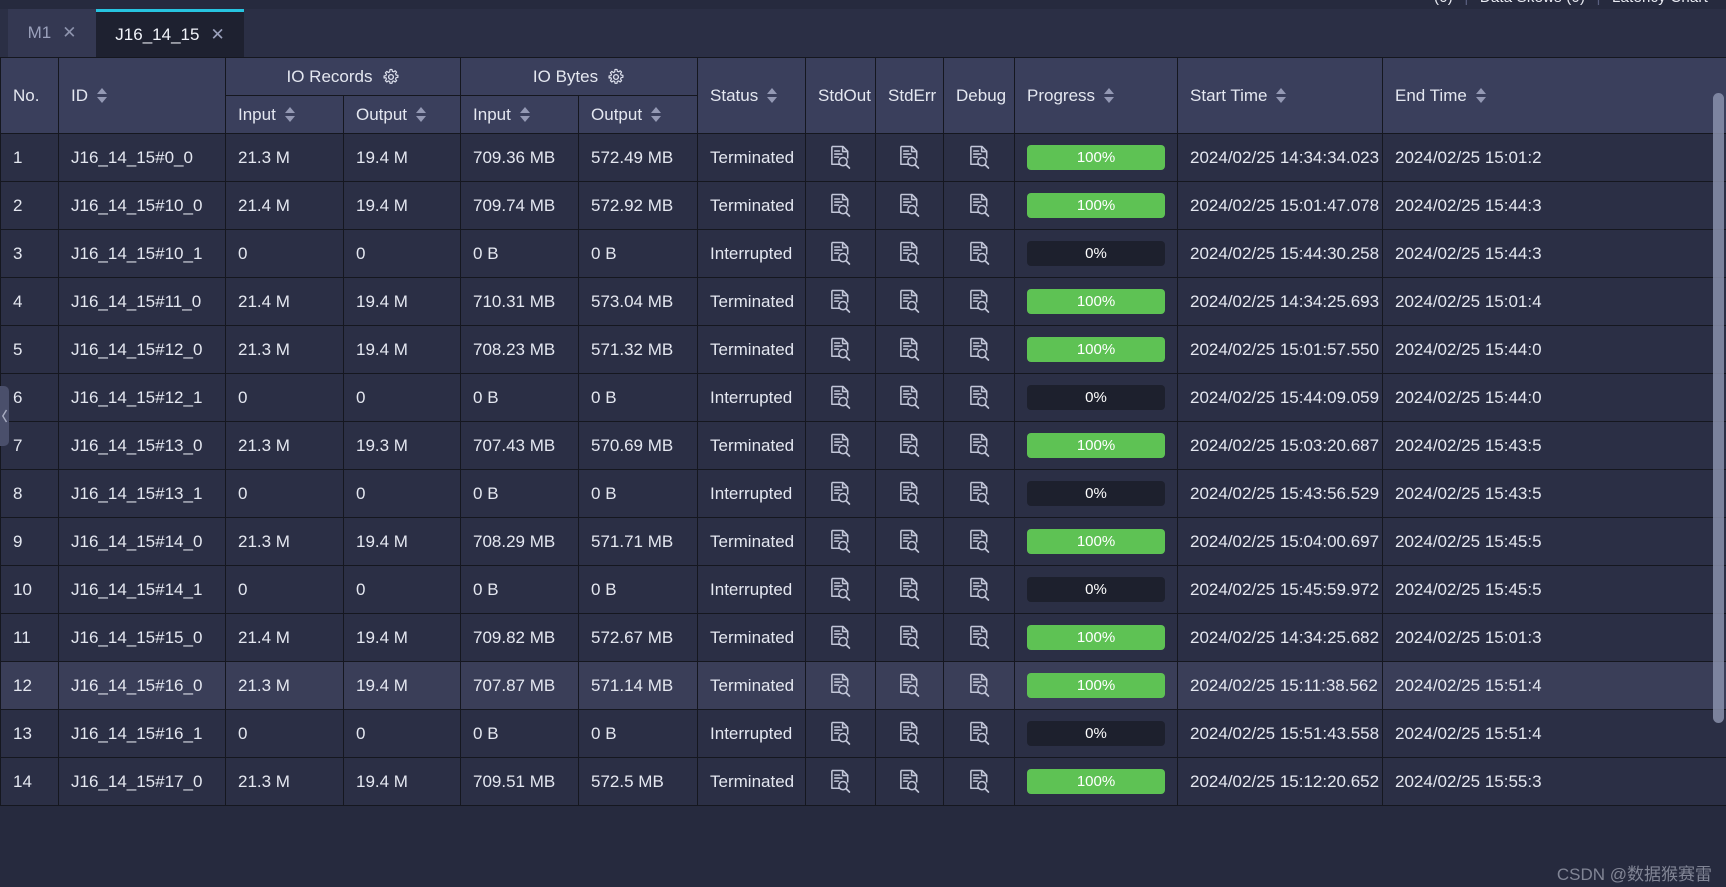 The width and height of the screenshot is (1726, 887). Describe the element at coordinates (772, 95) in the screenshot. I see `col-status-sorter` at that location.